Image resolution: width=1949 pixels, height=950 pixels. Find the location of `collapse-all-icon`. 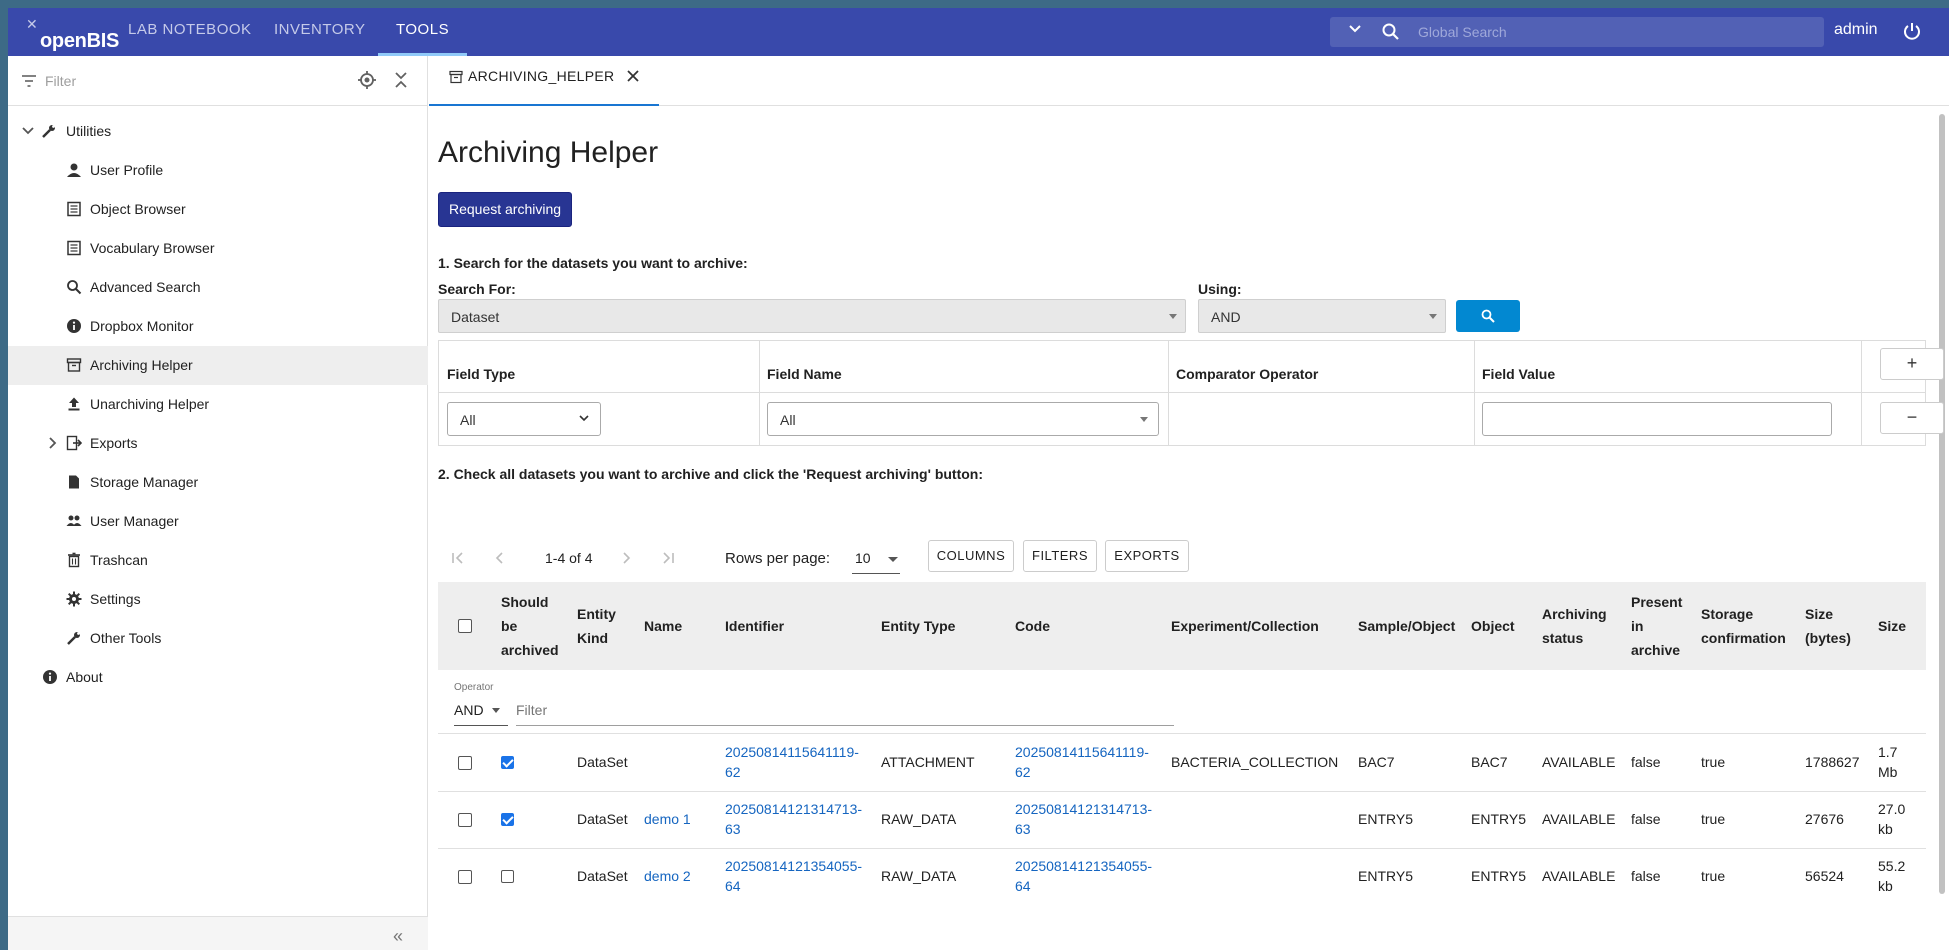

collapse-all-icon is located at coordinates (401, 80).